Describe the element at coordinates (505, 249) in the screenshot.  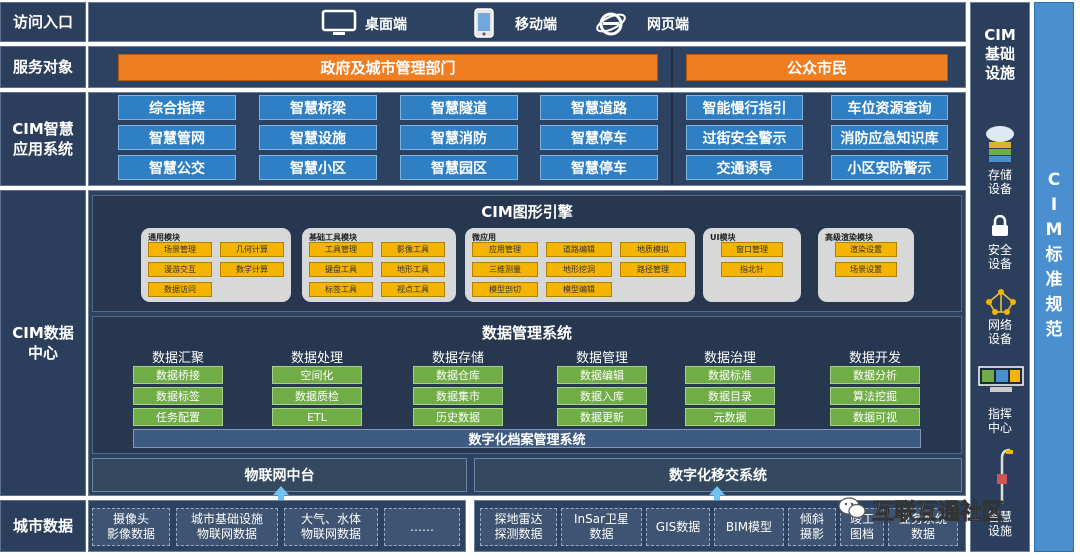
I see `module-item: 应用管理` at that location.